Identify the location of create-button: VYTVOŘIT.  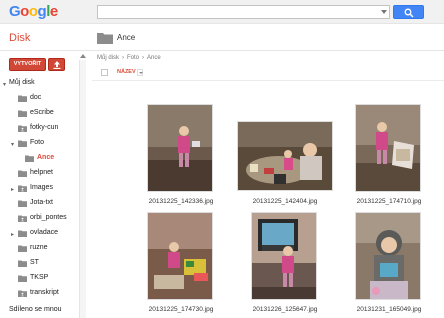
(27, 64).